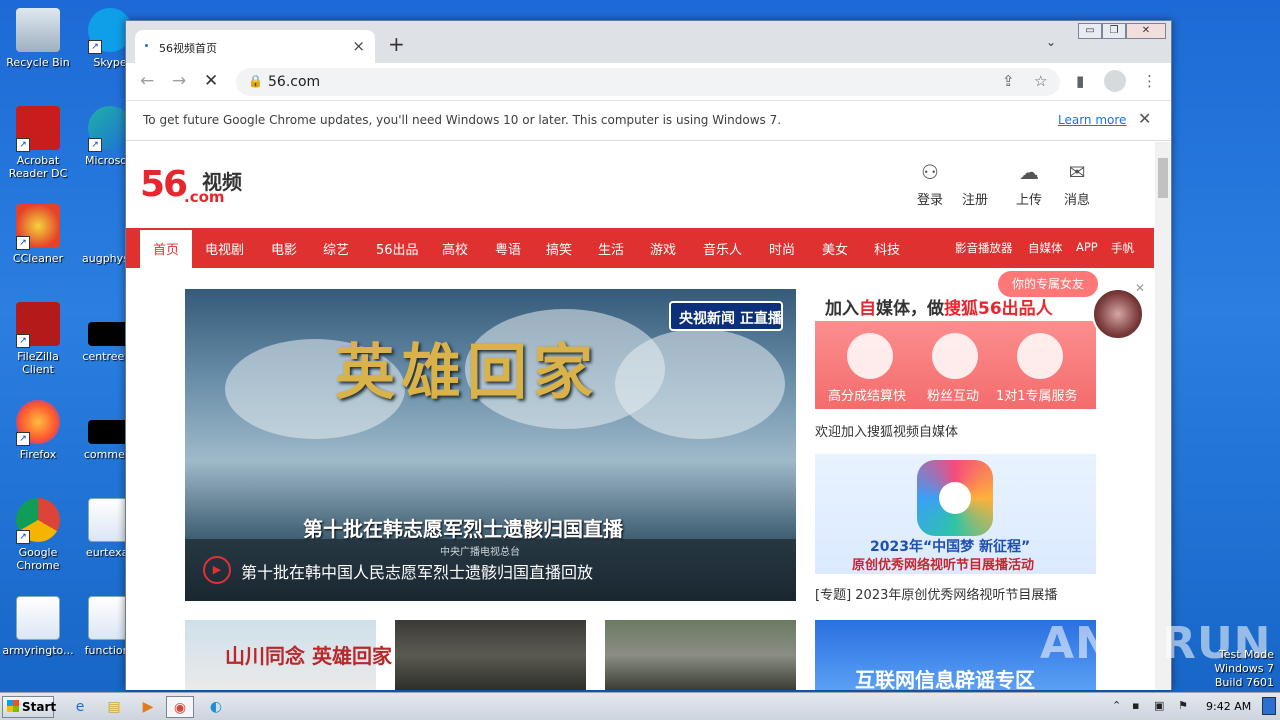  I want to click on flag-icon: ⚑, so click(1183, 705).